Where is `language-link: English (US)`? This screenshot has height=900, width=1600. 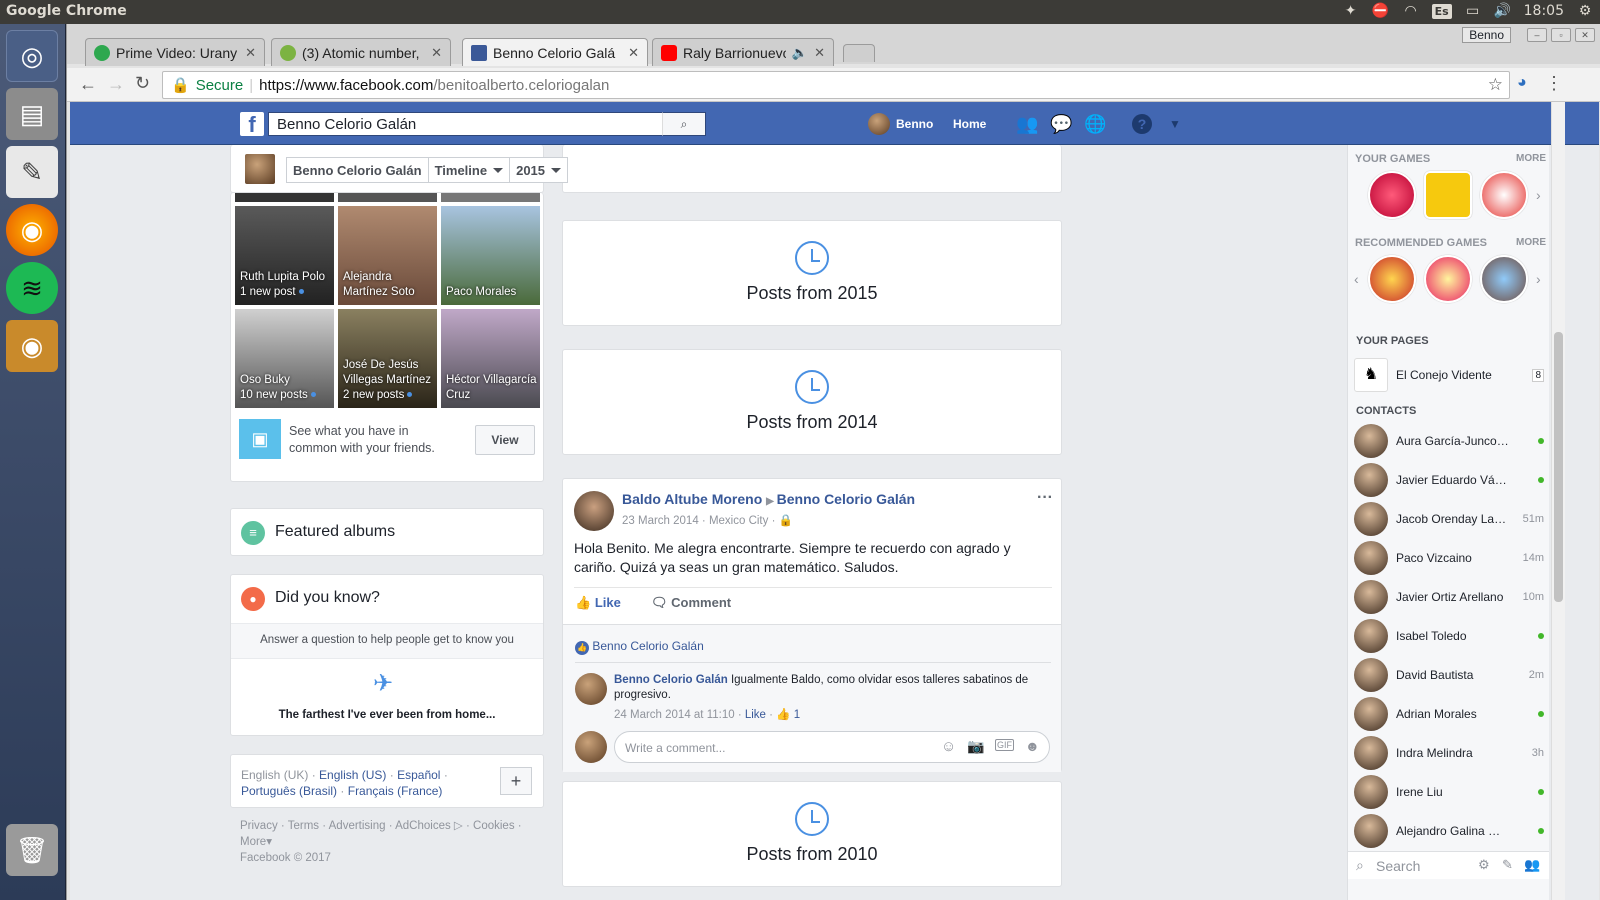
language-link: English (US) is located at coordinates (352, 775).